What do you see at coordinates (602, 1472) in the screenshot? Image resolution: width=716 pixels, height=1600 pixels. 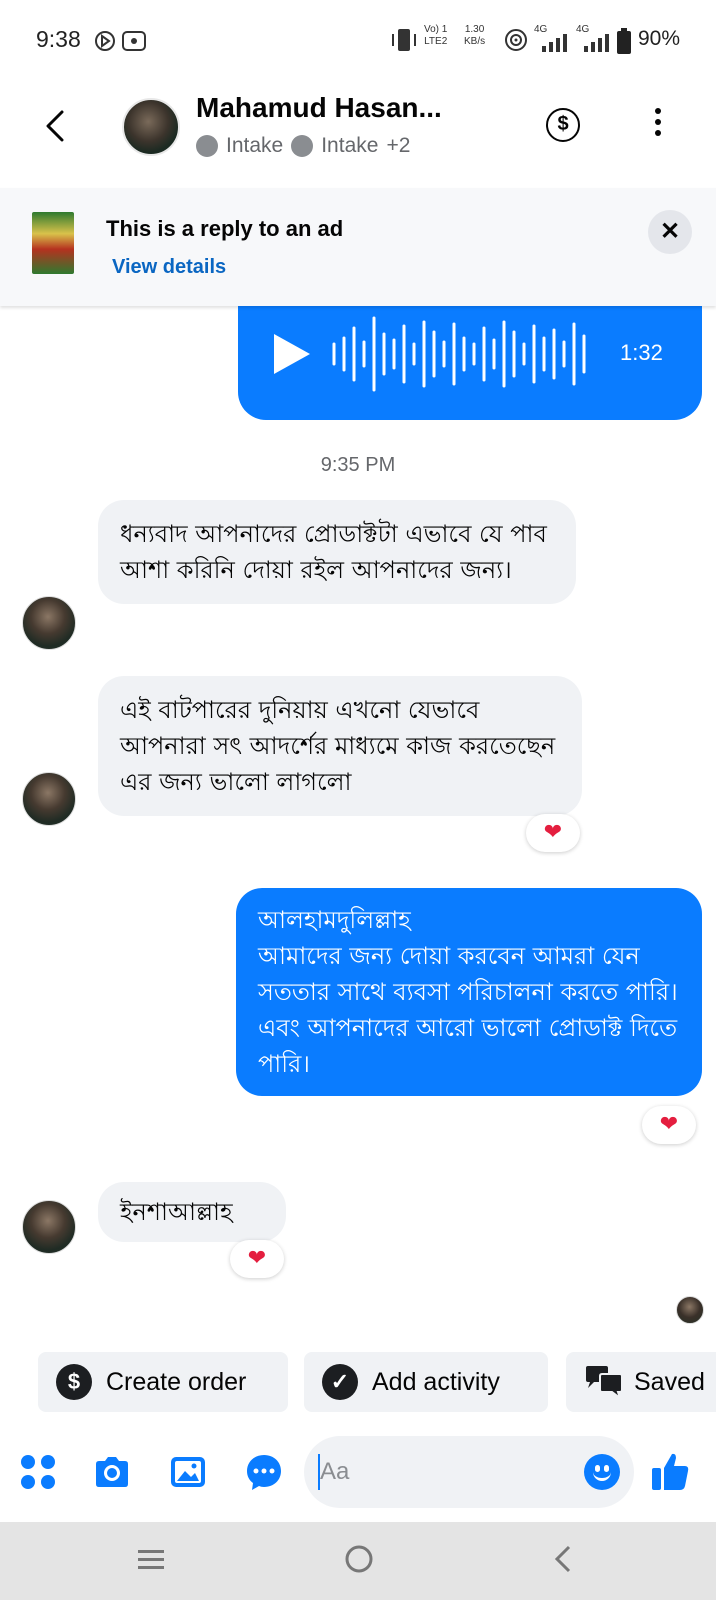 I see `emoji-icon` at bounding box center [602, 1472].